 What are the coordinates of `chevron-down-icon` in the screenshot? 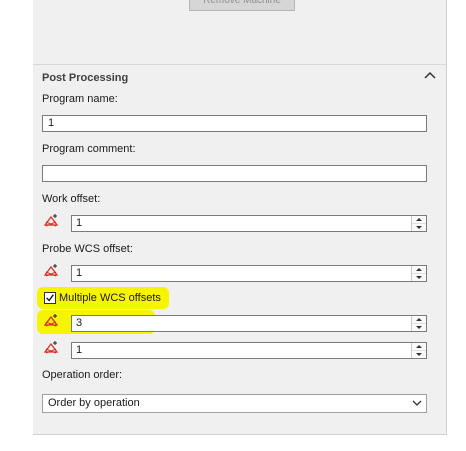 It's located at (417, 403).